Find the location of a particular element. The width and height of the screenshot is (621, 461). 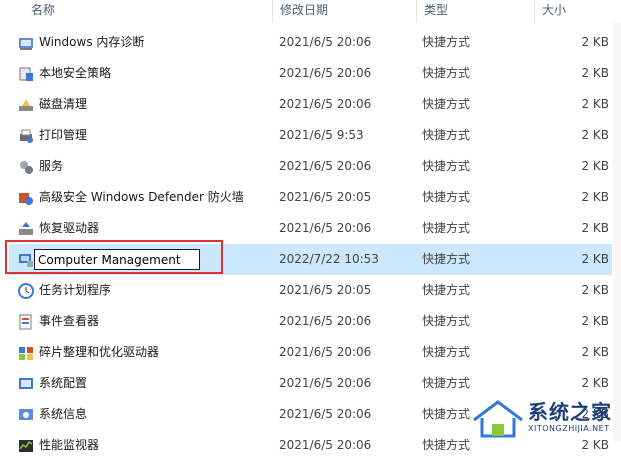

file-row: Windows 内存诊断 2021/6/5 20:06 快捷方式 2 KB is located at coordinates (310, 42).